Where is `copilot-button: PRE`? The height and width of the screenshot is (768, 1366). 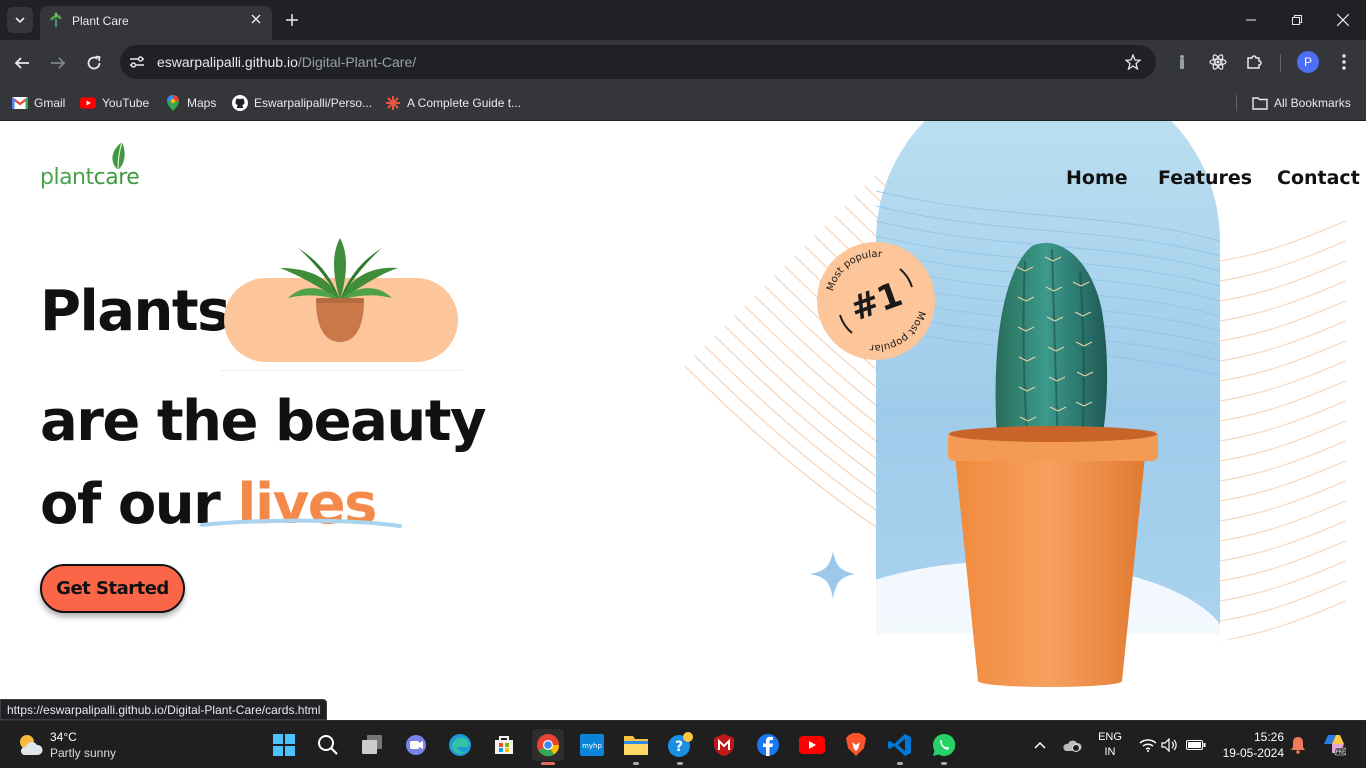
copilot-button: PRE is located at coordinates (1334, 744).